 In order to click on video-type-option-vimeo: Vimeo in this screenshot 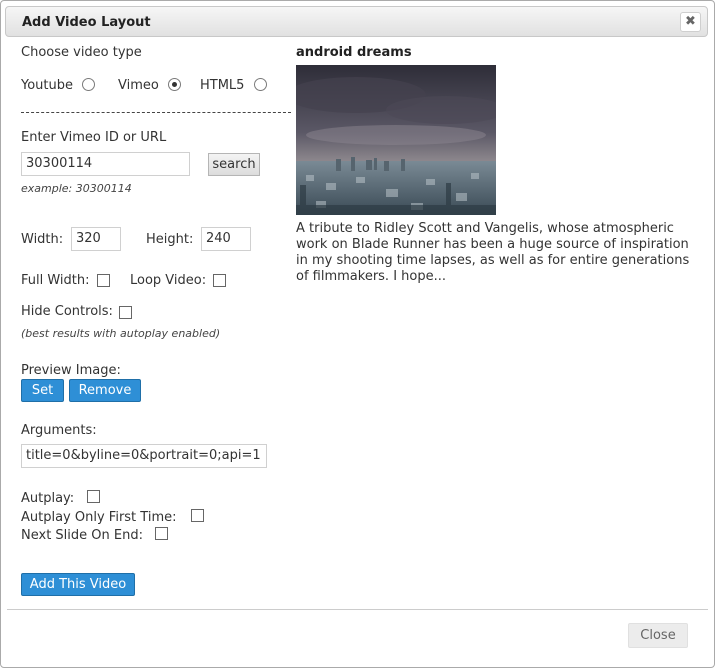, I will do `click(149, 85)`.